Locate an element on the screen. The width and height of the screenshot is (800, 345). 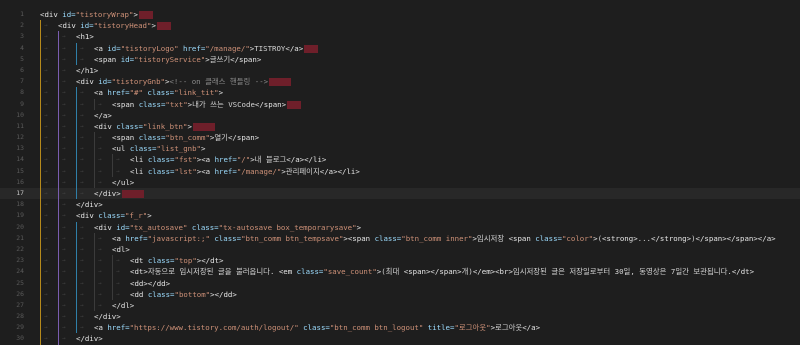
line-number: 4 is located at coordinates (22, 47).